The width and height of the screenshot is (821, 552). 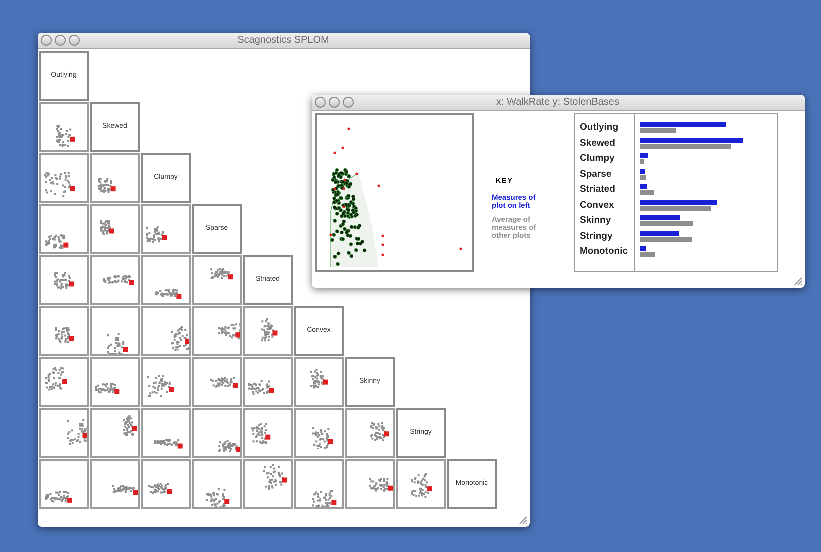 What do you see at coordinates (284, 41) in the screenshot?
I see `window-title: Scagnostics SPLOM` at bounding box center [284, 41].